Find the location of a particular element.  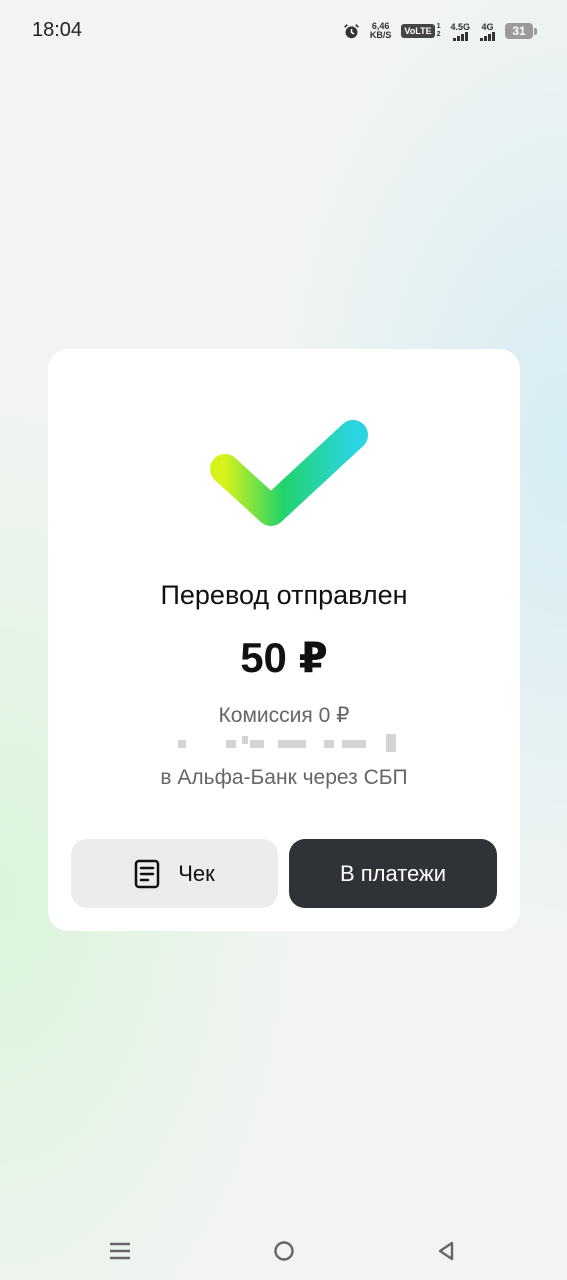

signal-icon-2: 4G is located at coordinates (487, 31).